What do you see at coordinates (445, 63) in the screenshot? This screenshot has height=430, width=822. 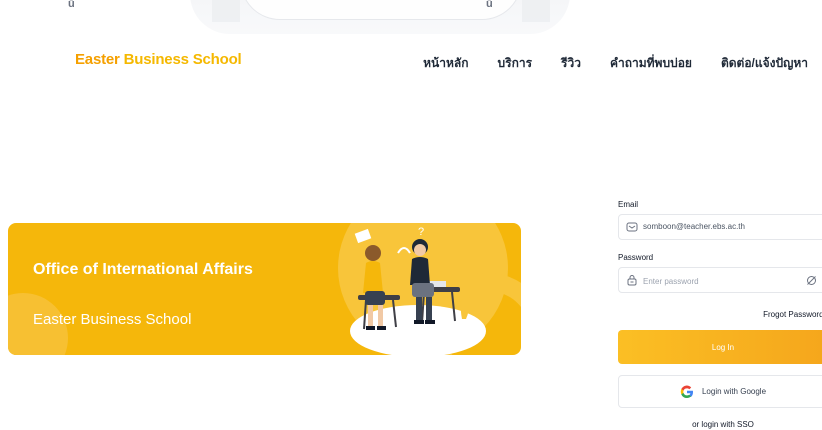 I see `nav-link-home: หน้าหลัก` at bounding box center [445, 63].